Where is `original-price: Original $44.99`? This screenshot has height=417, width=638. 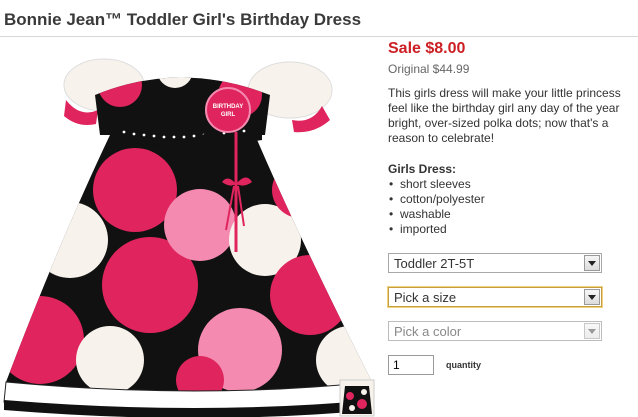 original-price: Original $44.99 is located at coordinates (429, 69).